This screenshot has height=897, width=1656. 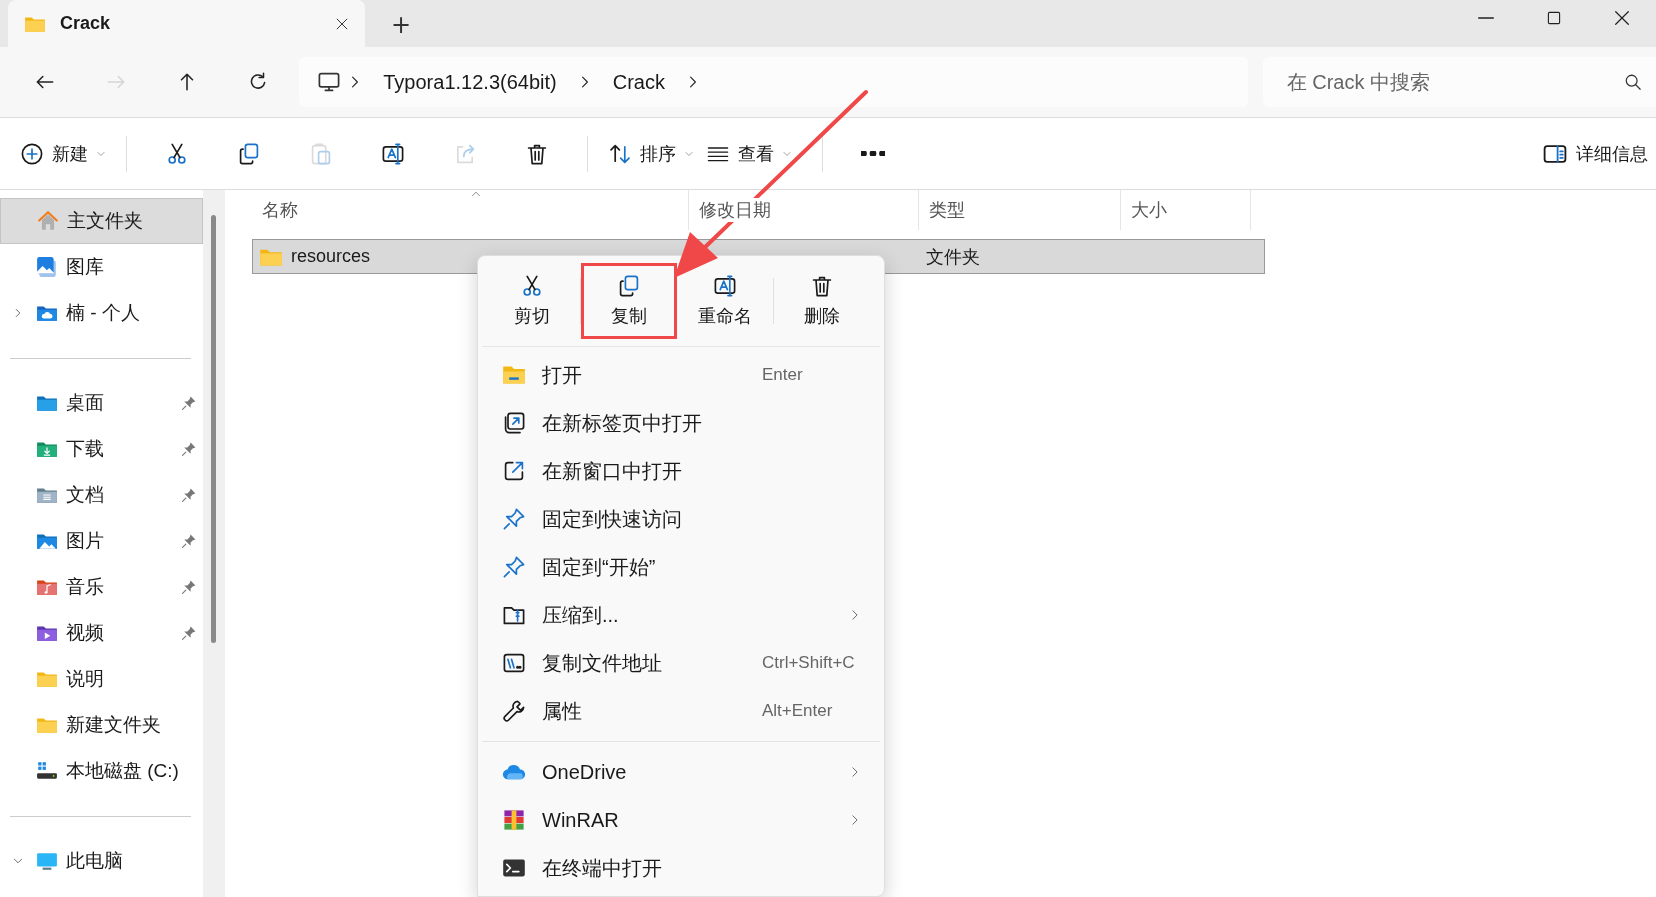 What do you see at coordinates (101, 861) in the screenshot?
I see `sidebar-item: 此电脑` at bounding box center [101, 861].